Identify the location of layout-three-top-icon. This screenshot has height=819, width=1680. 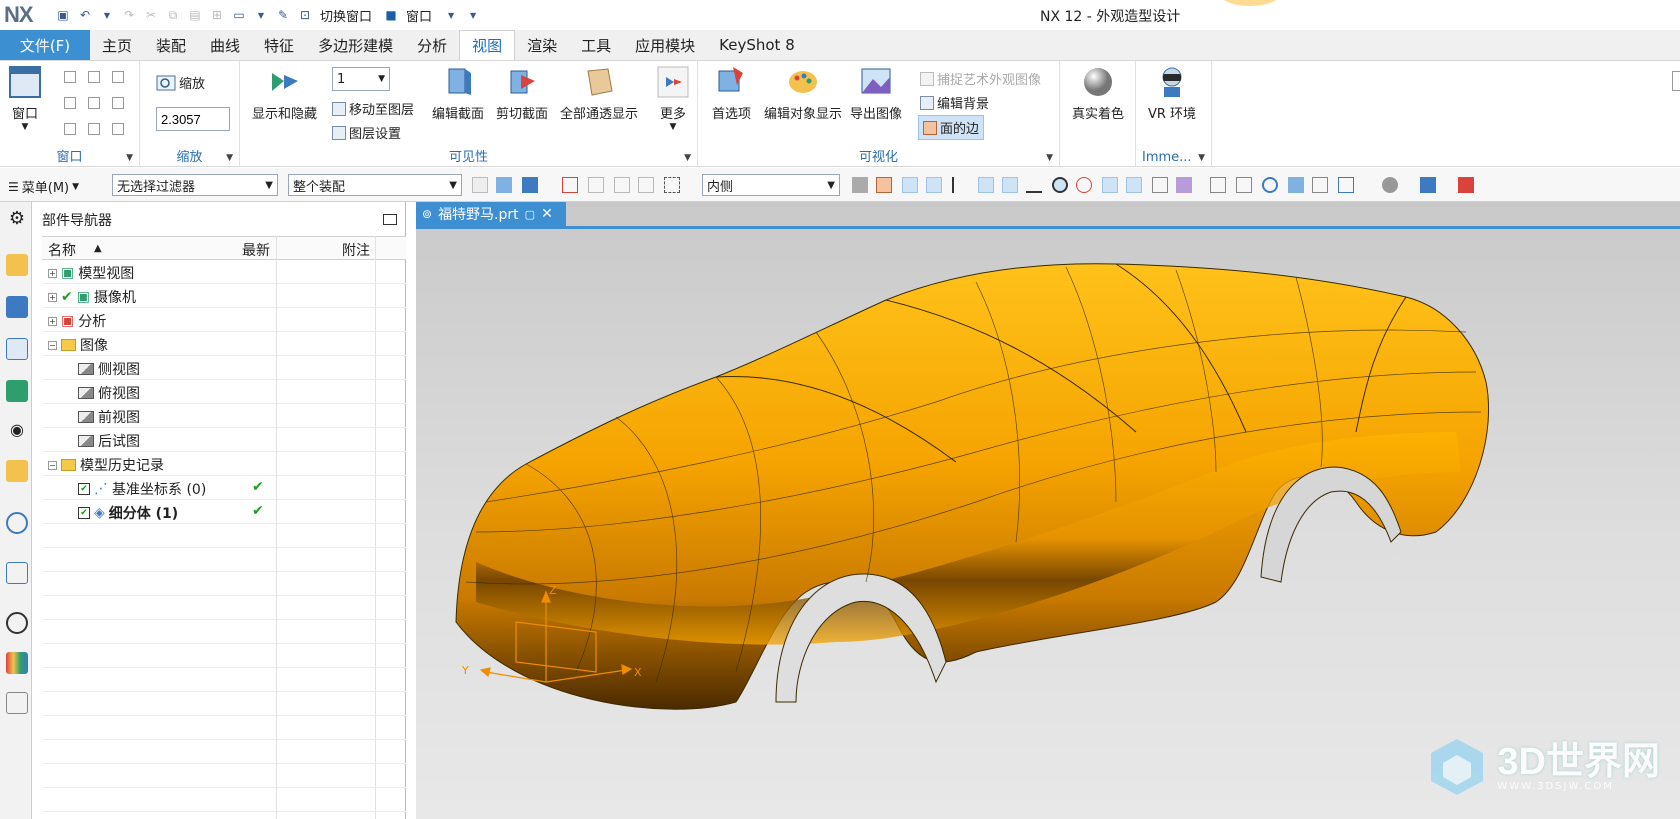
(70, 129).